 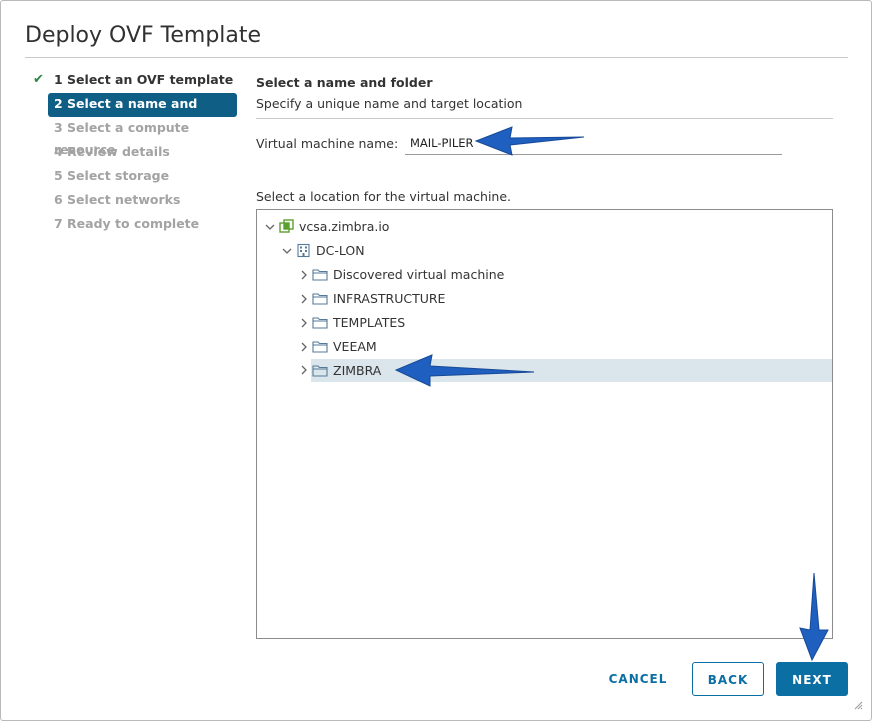 What do you see at coordinates (389, 298) in the screenshot?
I see `tree-node-label: INFRASTRUCTURE` at bounding box center [389, 298].